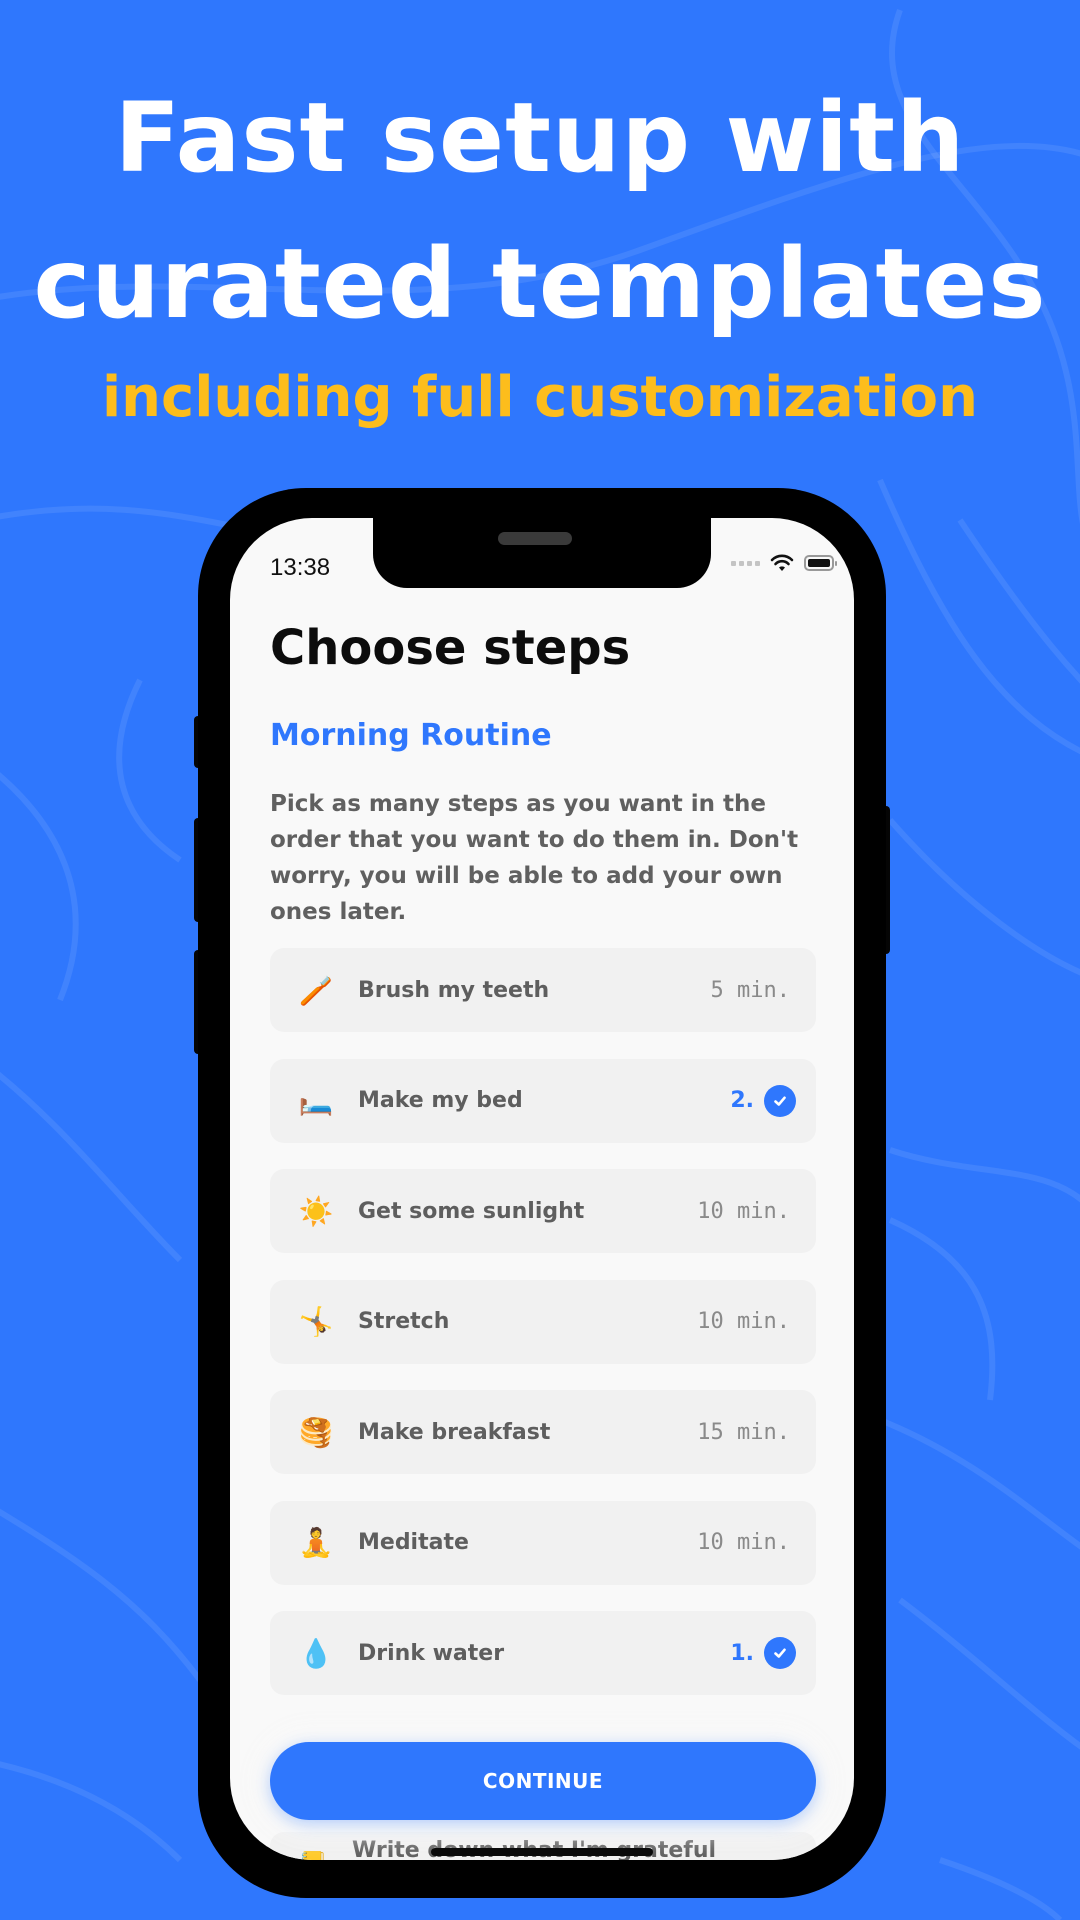  I want to click on status-icons, so click(784, 563).